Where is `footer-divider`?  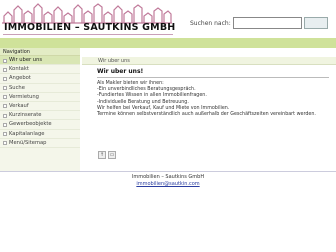 footer-divider is located at coordinates (168, 171).